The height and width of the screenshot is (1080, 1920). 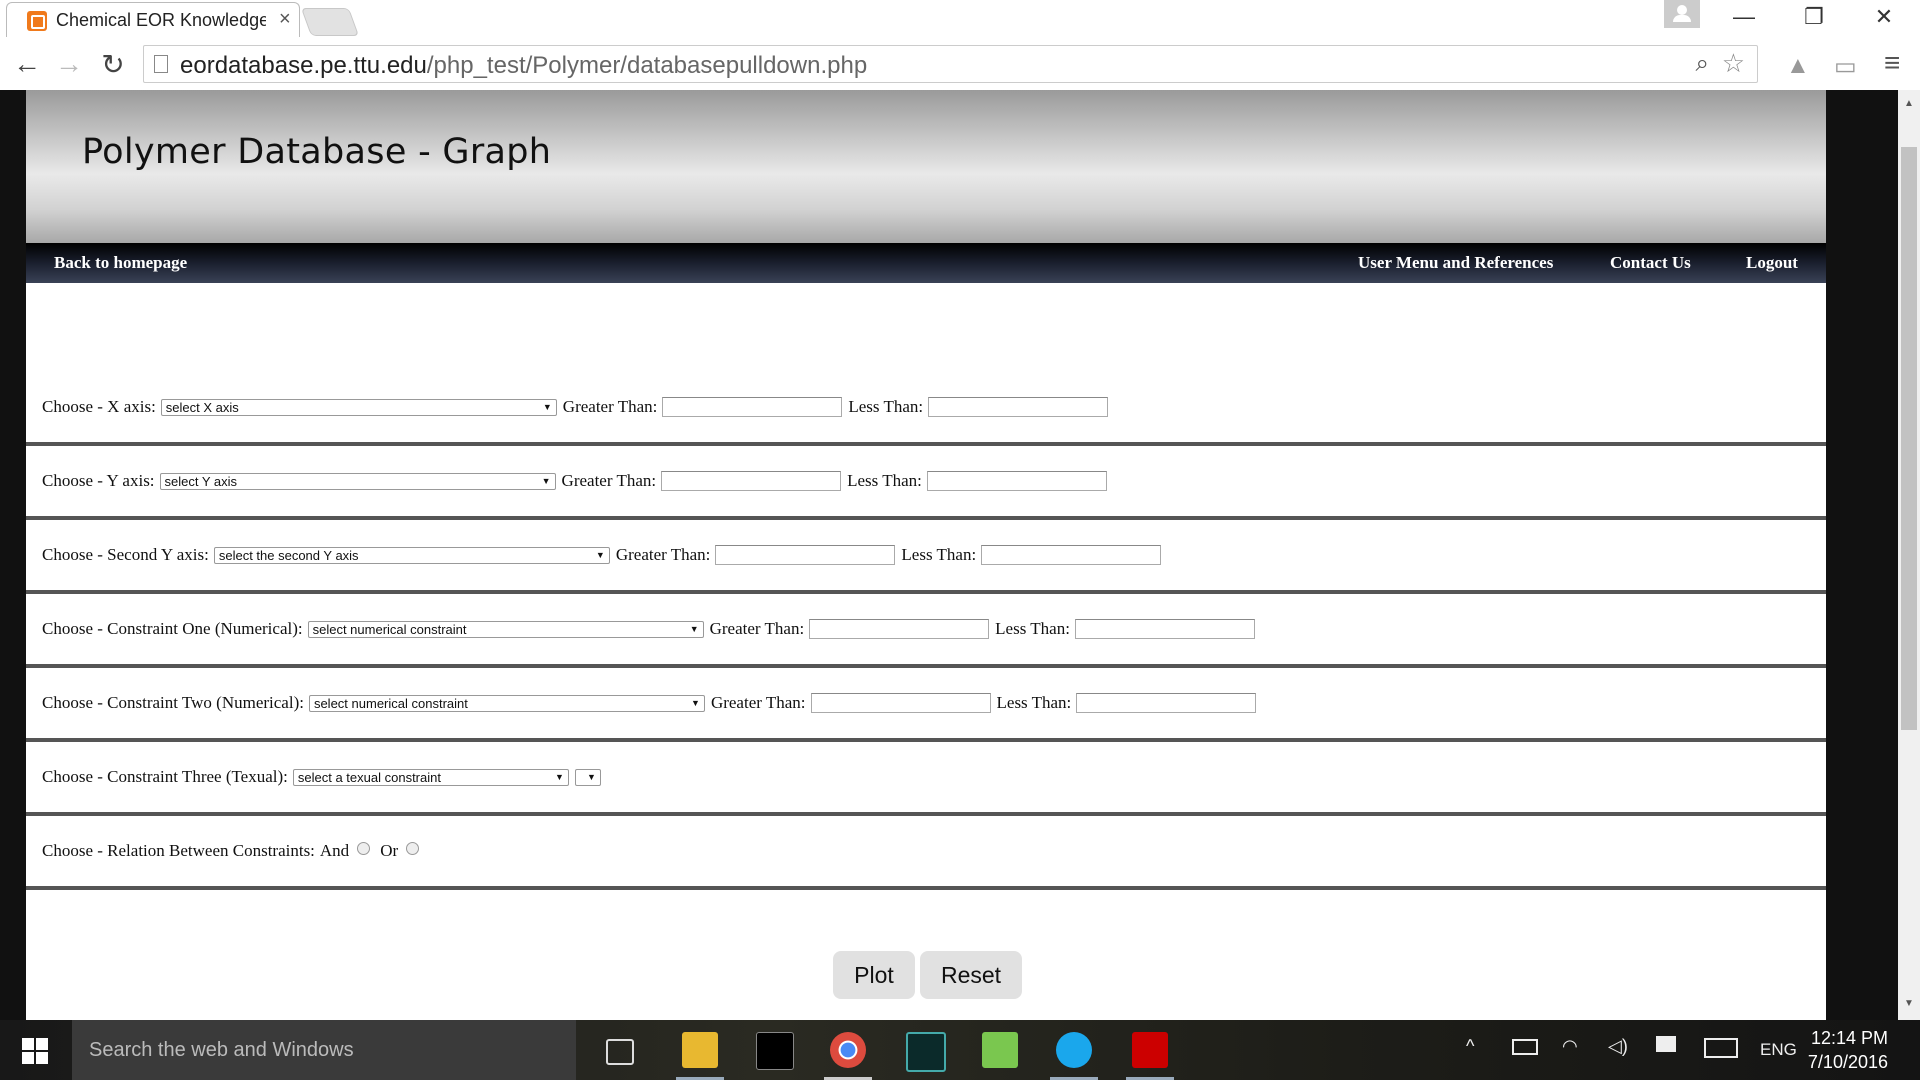 I want to click on y-axis-select: select Y axis ▼, so click(x=357, y=481).